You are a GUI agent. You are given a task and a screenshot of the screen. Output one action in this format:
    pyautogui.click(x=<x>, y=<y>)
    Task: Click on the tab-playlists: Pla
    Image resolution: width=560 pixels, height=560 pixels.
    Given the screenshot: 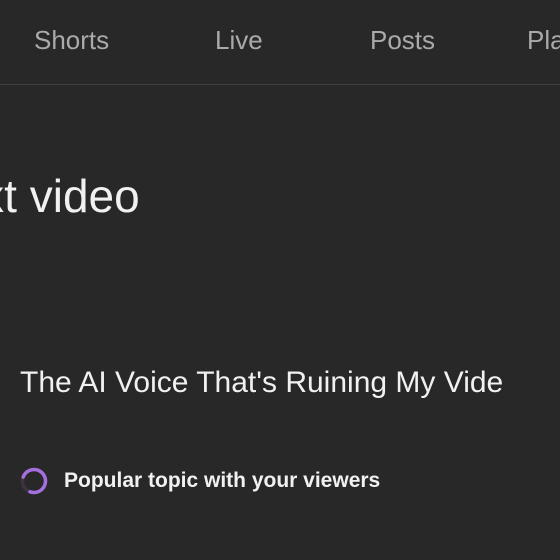 What is the action you would take?
    pyautogui.click(x=543, y=40)
    